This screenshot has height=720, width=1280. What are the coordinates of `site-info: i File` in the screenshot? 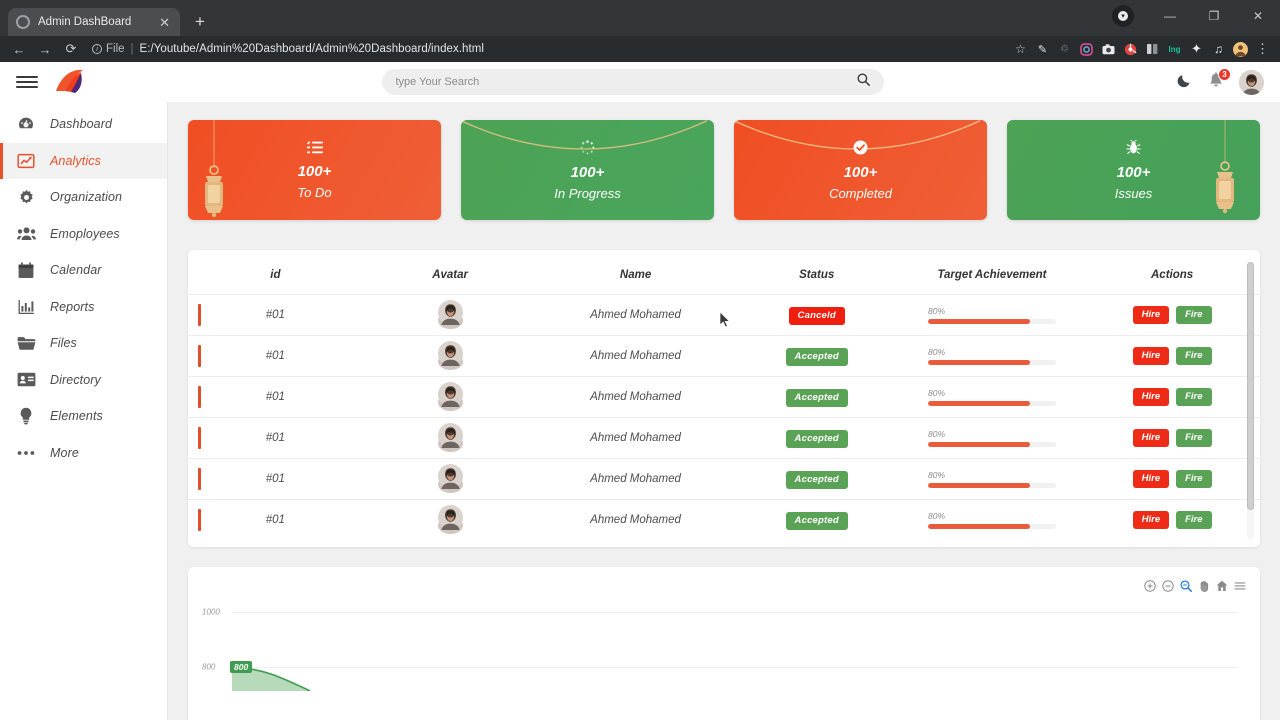 It's located at (108, 49).